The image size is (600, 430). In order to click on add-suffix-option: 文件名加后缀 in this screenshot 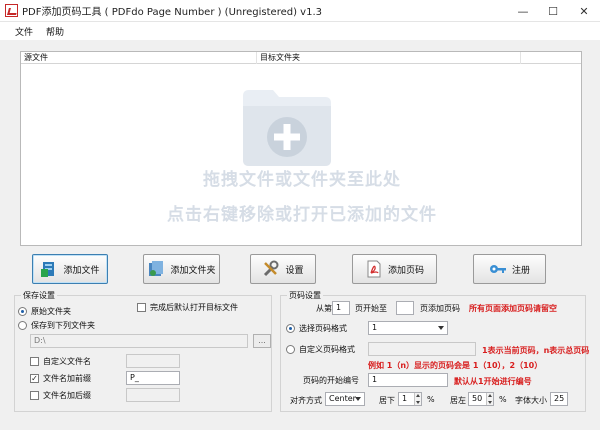, I will do `click(60, 395)`.